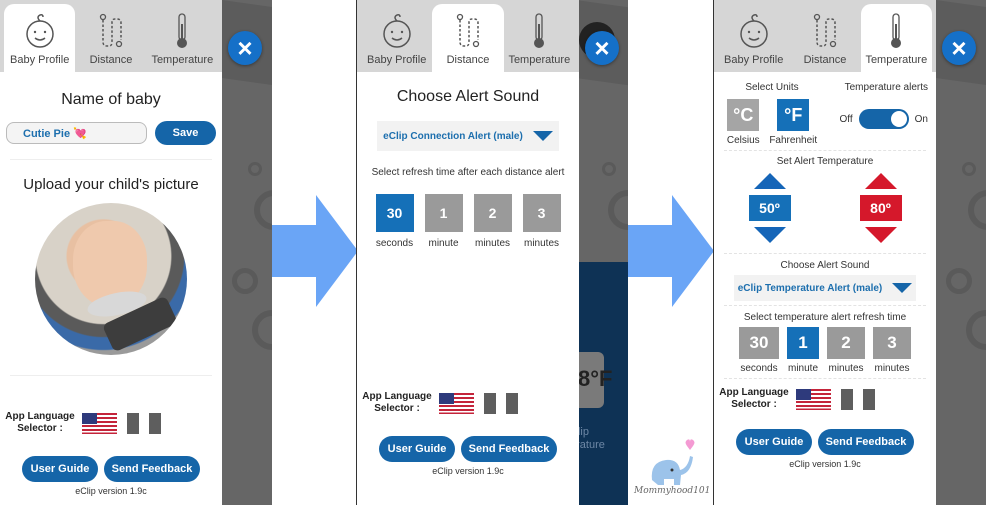 The height and width of the screenshot is (505, 986). Describe the element at coordinates (759, 350) in the screenshot. I see `temp-refresh-option-30s: 30 seconds` at that location.